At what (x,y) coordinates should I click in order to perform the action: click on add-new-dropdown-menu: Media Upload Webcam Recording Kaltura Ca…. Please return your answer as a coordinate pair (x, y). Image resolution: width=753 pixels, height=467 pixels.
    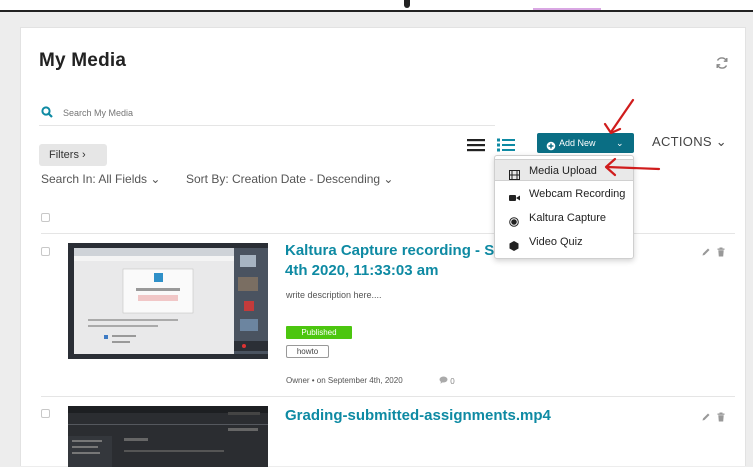
    Looking at the image, I should click on (564, 207).